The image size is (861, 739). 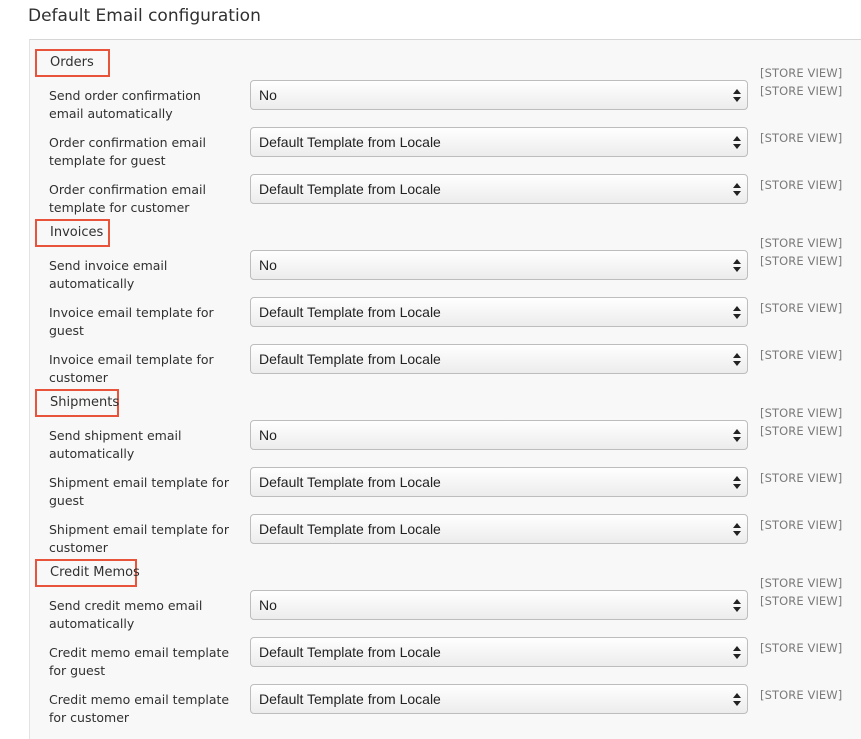 What do you see at coordinates (499, 359) in the screenshot?
I see `invoices-field-3-select: Default Template from Locale` at bounding box center [499, 359].